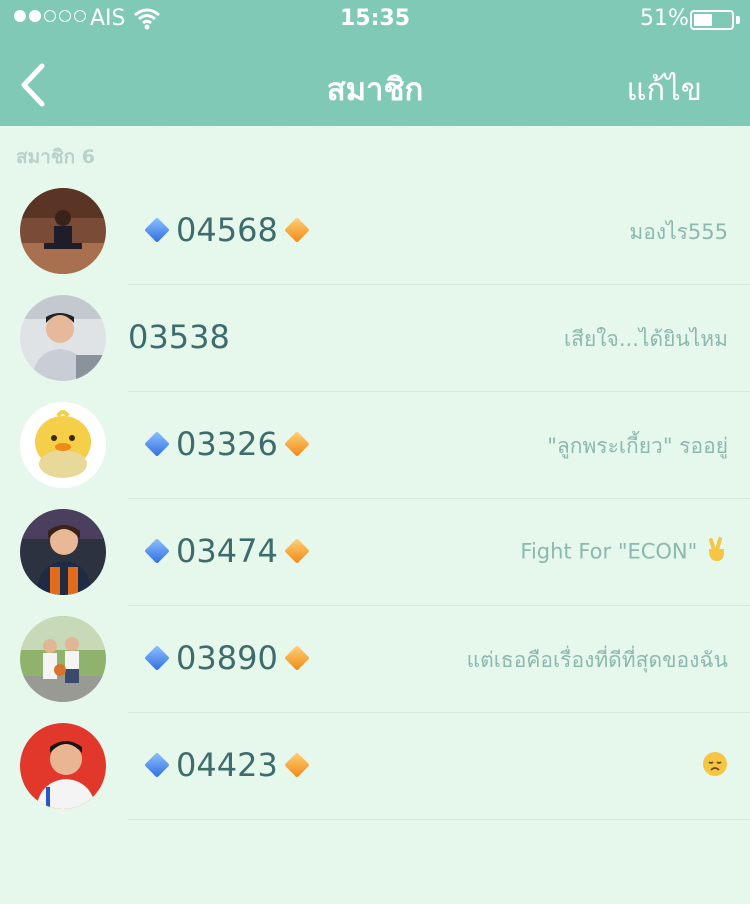 This screenshot has height=904, width=750. I want to click on disappointed-face-emoji-icon, so click(715, 764).